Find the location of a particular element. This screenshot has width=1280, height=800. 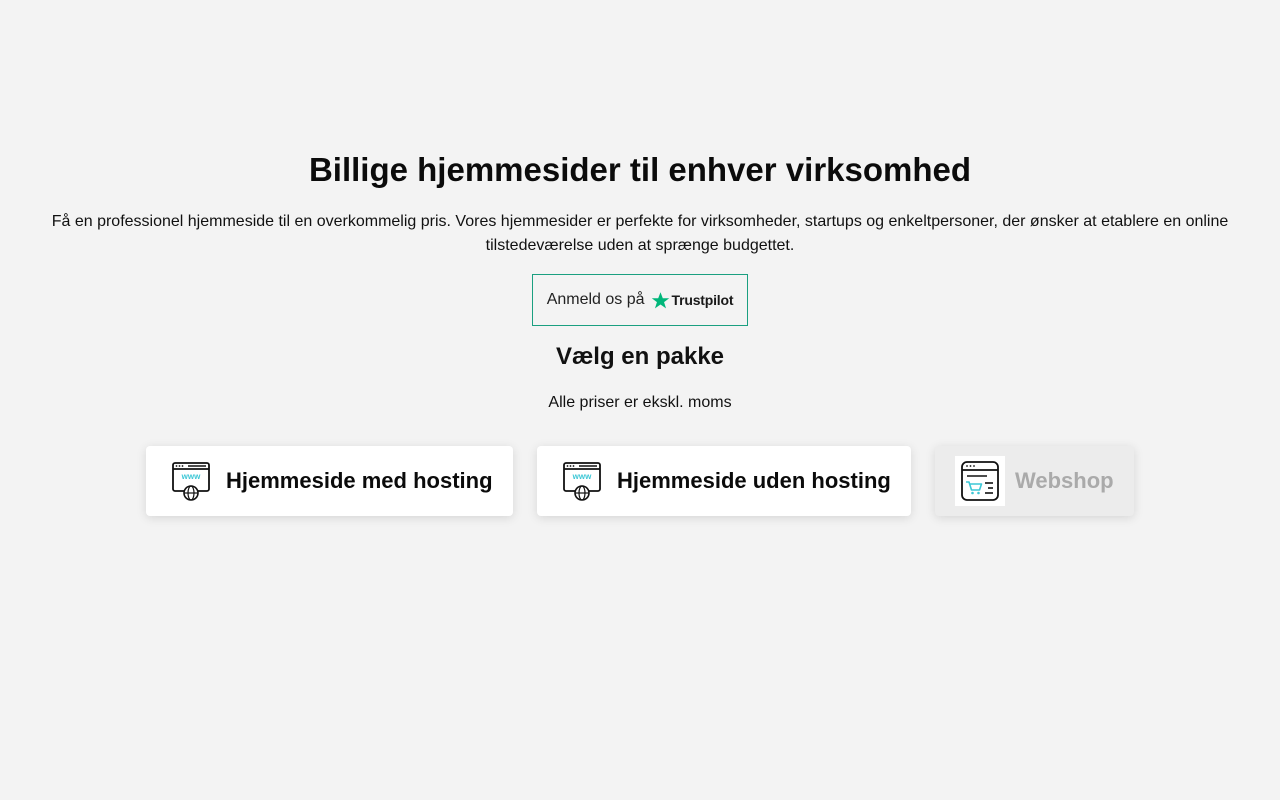

package-label: Hjemmeside uden hosting is located at coordinates (754, 480).